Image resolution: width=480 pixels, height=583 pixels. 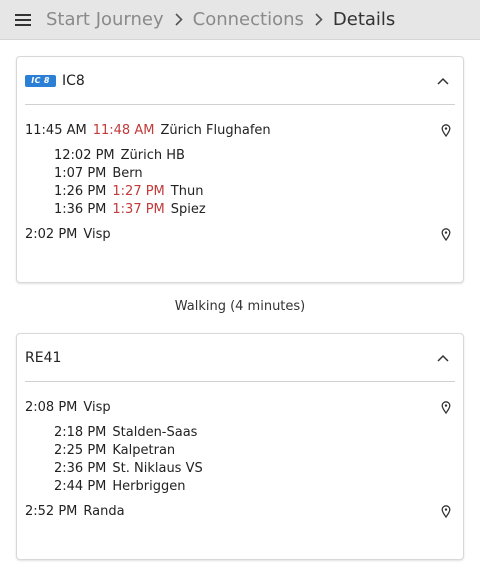 What do you see at coordinates (240, 81) in the screenshot?
I see `leg-header: IC 8 IC8` at bounding box center [240, 81].